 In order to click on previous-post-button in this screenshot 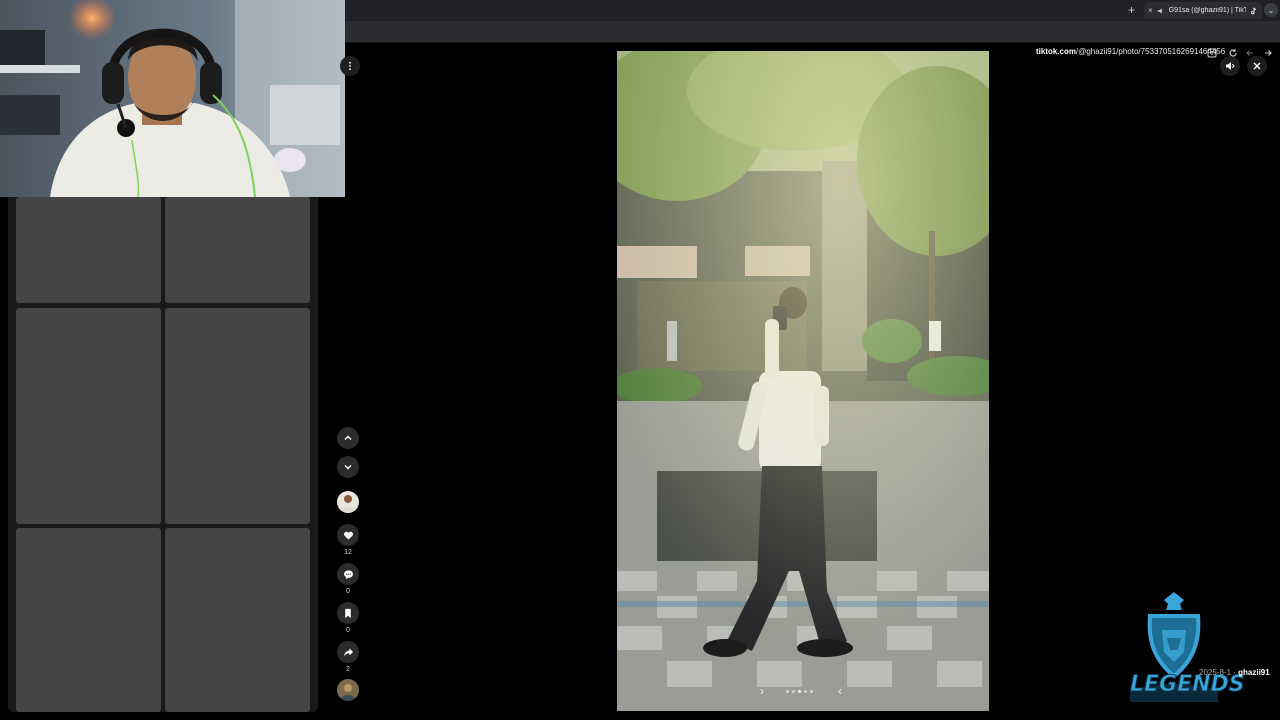, I will do `click(348, 438)`.